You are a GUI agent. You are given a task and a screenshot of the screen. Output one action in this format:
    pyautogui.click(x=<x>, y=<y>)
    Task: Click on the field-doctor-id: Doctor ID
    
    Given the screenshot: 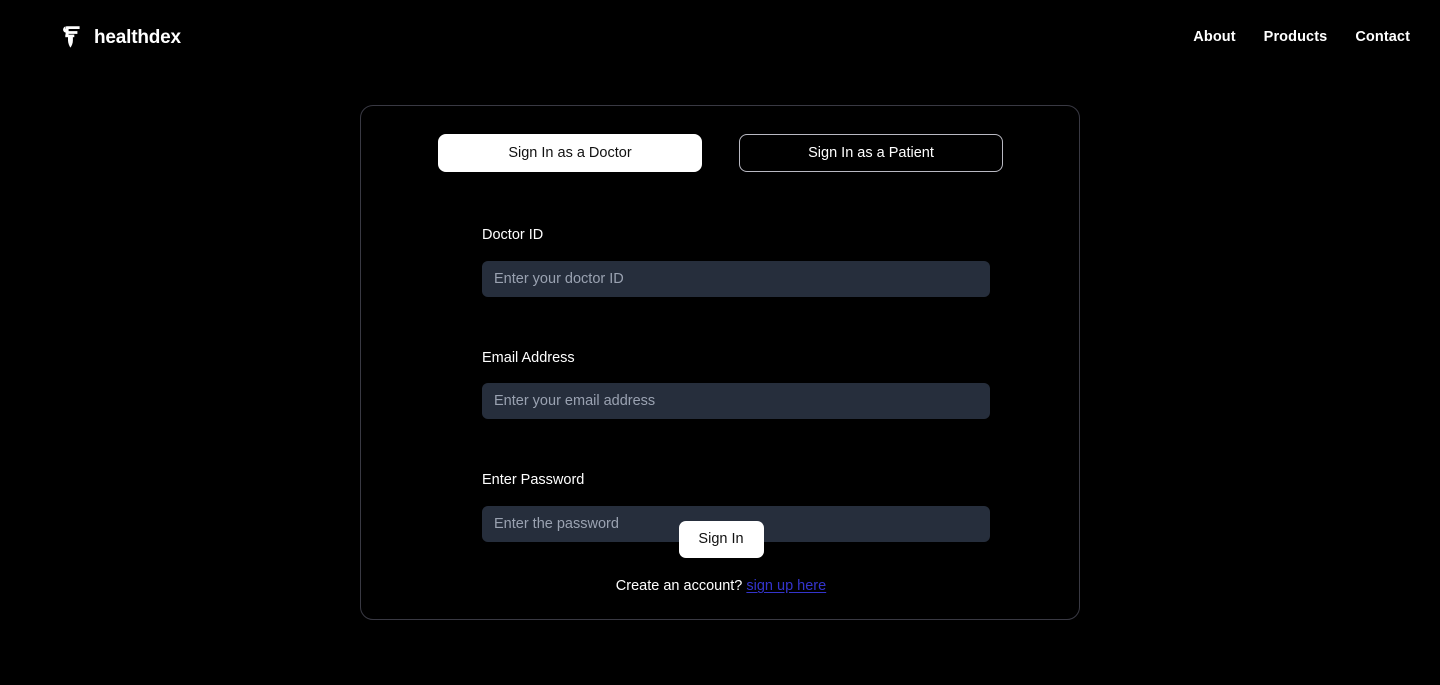 What is the action you would take?
    pyautogui.click(x=736, y=262)
    